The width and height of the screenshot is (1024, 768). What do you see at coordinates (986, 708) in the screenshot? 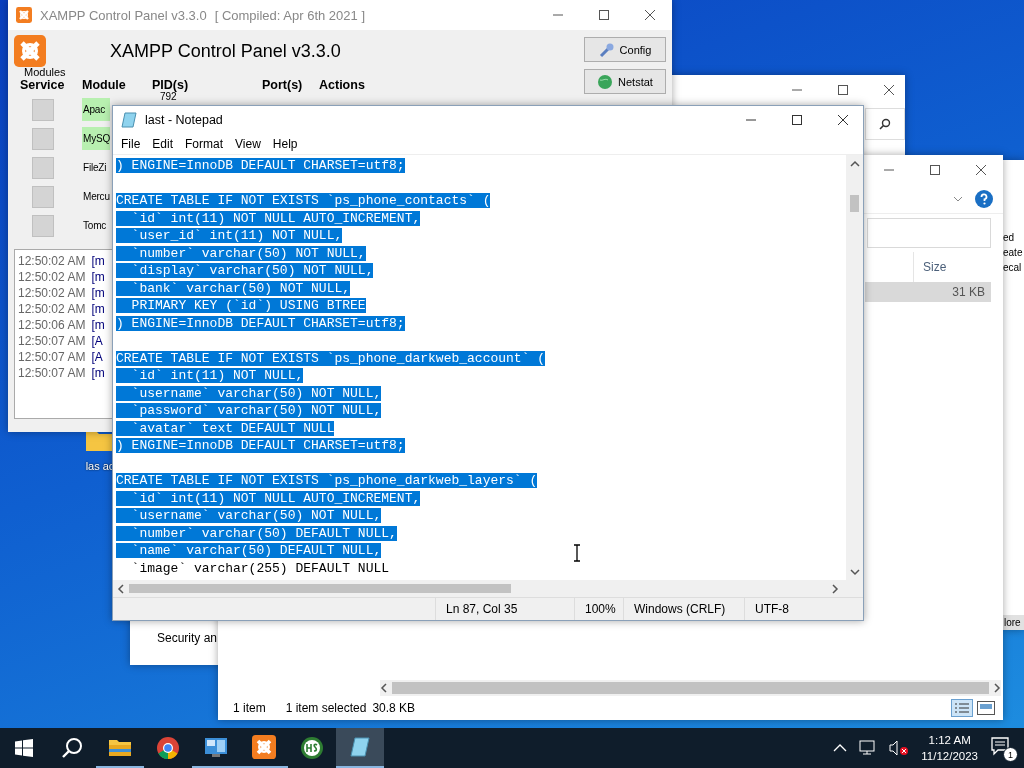
I see `thumbnail-view-icon` at bounding box center [986, 708].